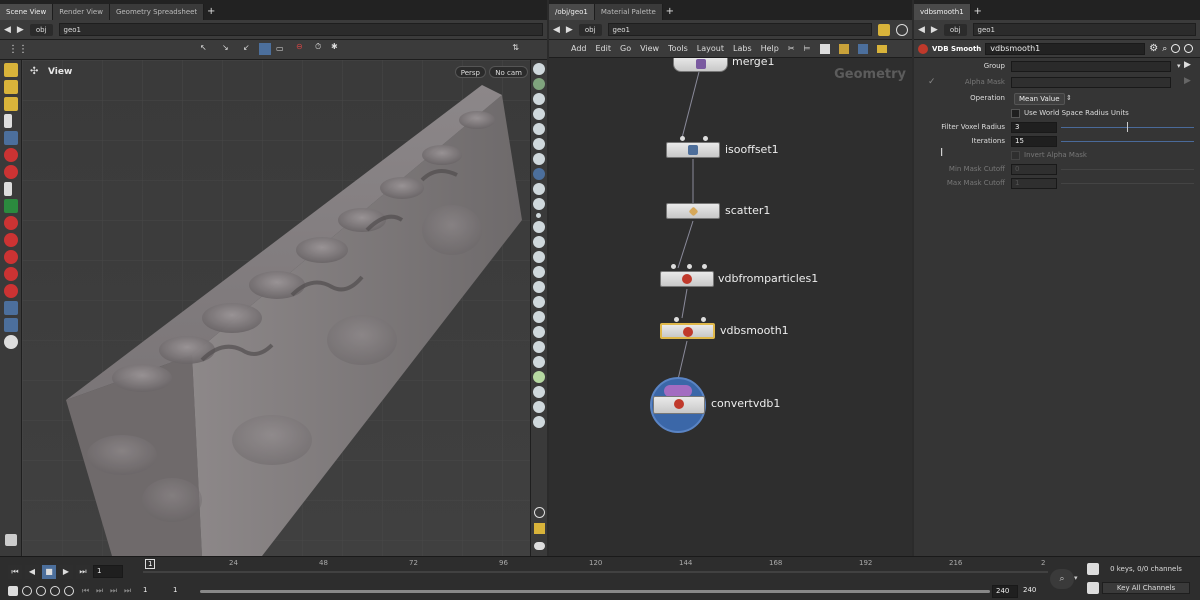  Describe the element at coordinates (1034, 141) in the screenshot. I see `iterations-field: 15` at that location.